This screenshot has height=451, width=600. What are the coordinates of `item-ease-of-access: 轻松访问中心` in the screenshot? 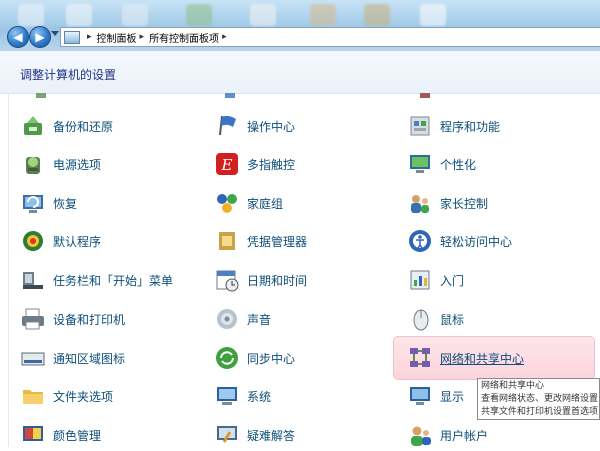 It's located at (459, 241).